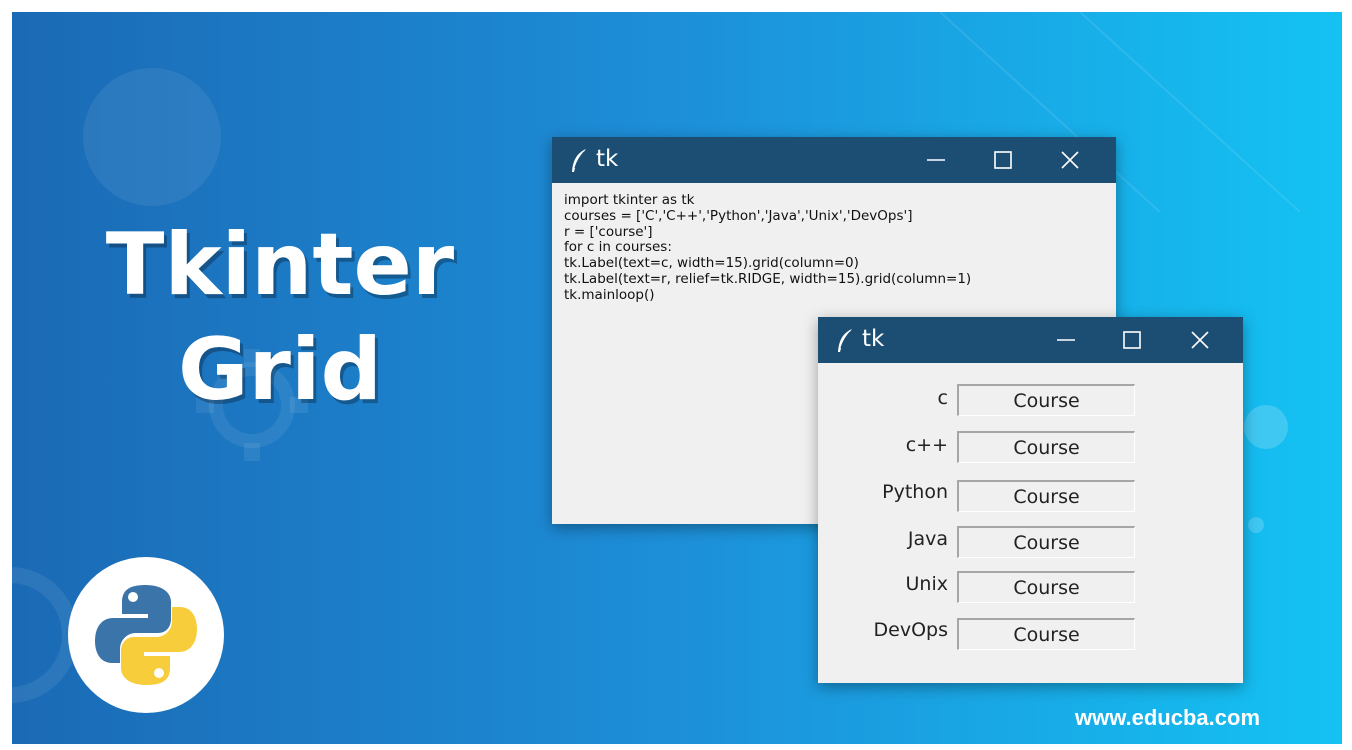 The height and width of the screenshot is (750, 1352). What do you see at coordinates (927, 539) in the screenshot?
I see `grid-row-label: Java` at bounding box center [927, 539].